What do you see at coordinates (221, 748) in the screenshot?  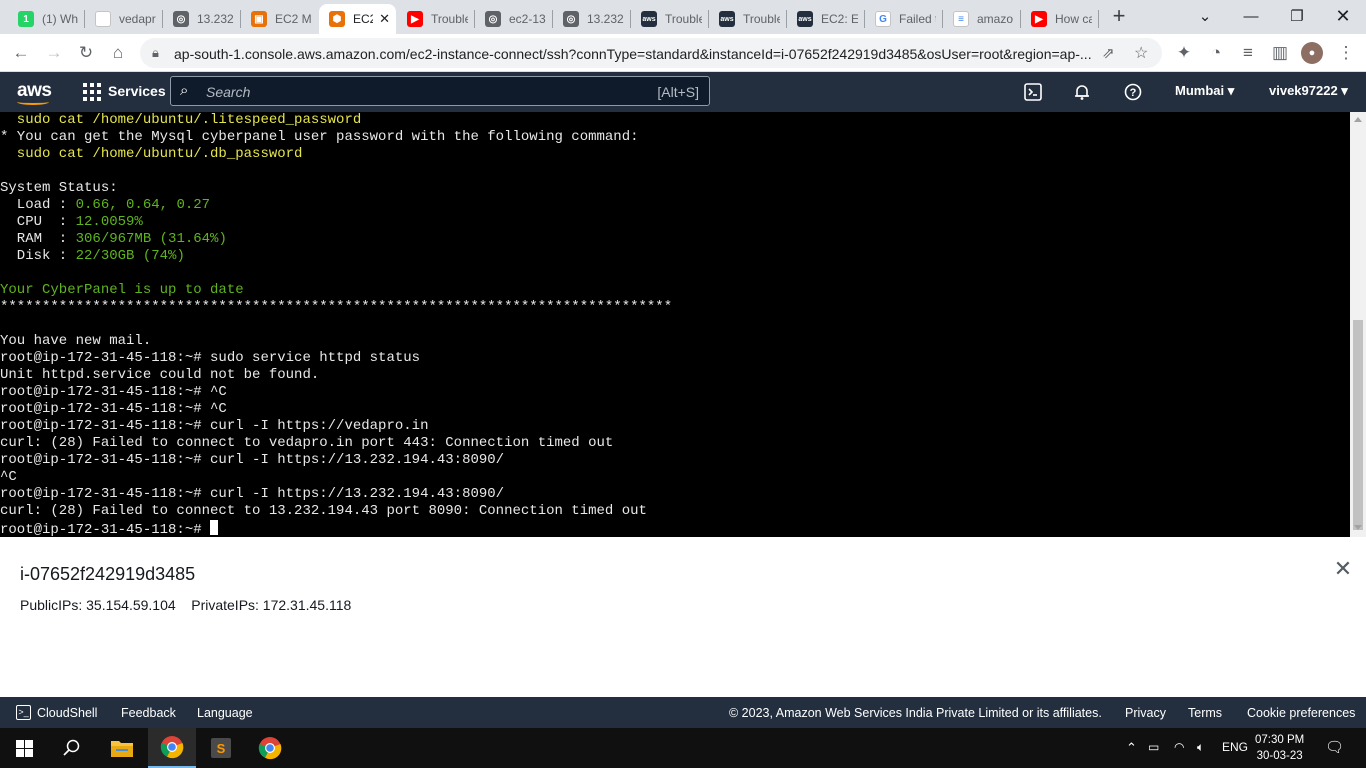 I see `sublime-text-icon: S` at bounding box center [221, 748].